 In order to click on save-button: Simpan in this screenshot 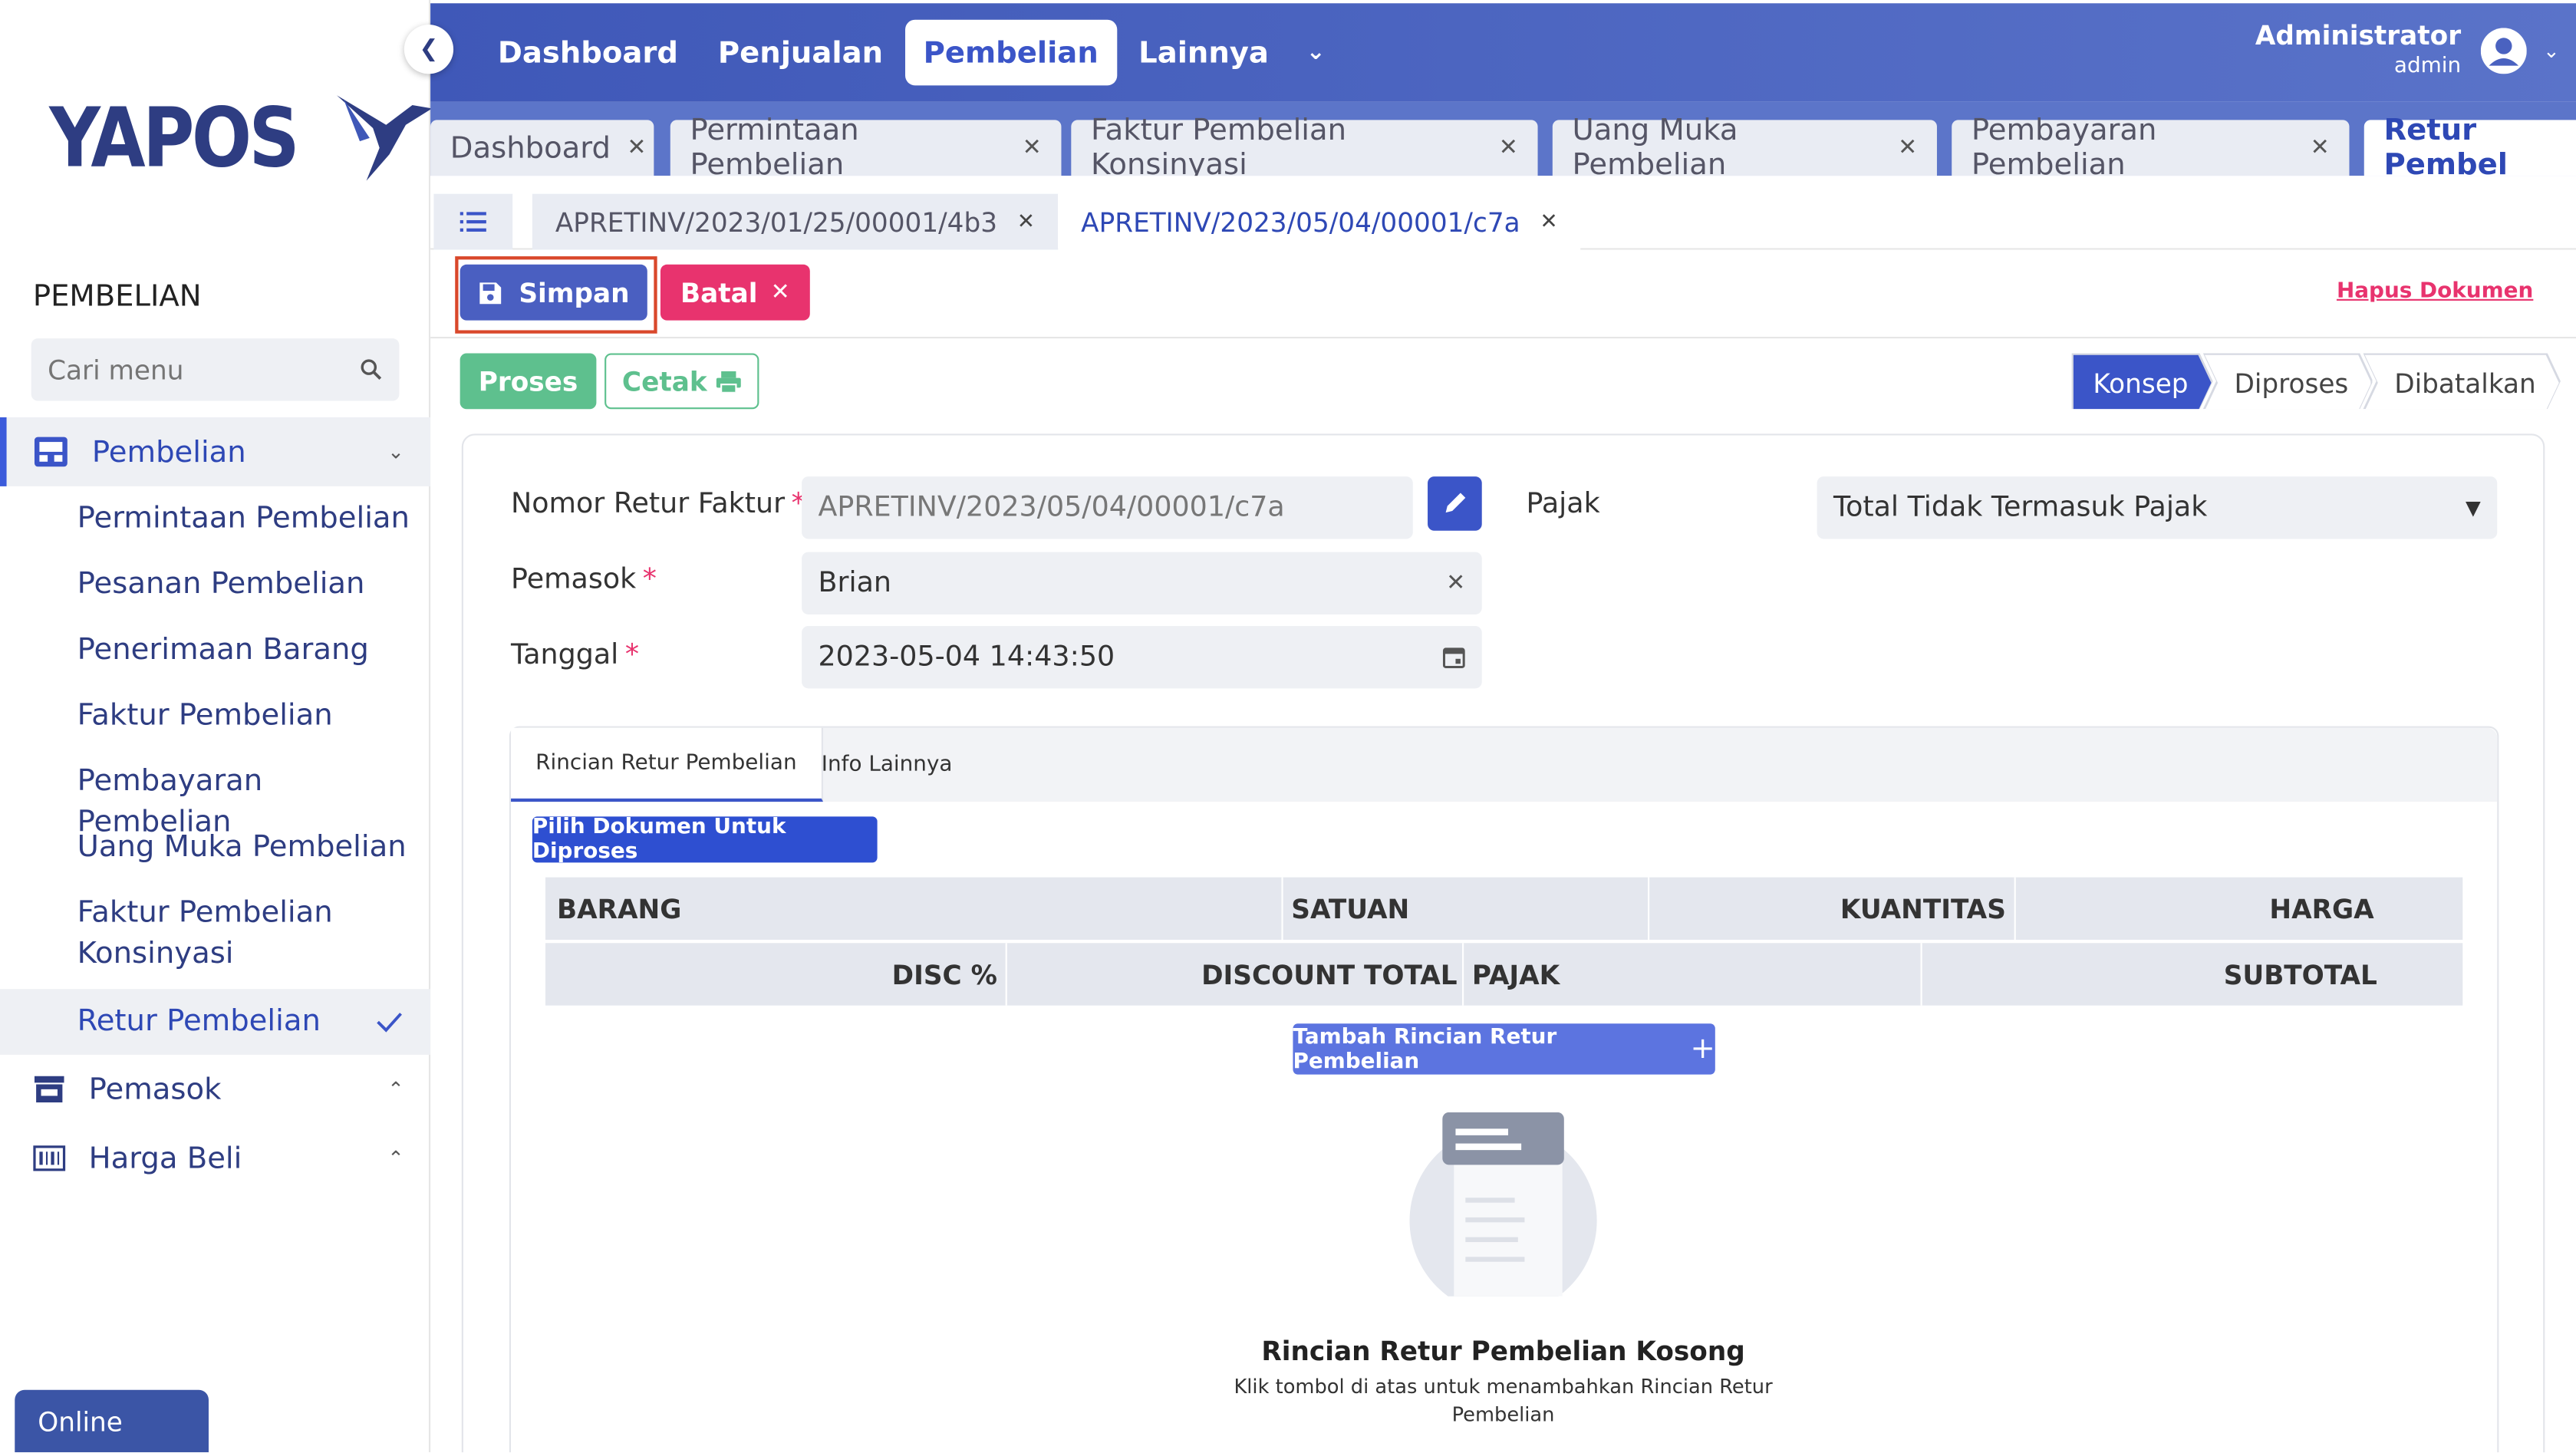, I will do `click(553, 293)`.